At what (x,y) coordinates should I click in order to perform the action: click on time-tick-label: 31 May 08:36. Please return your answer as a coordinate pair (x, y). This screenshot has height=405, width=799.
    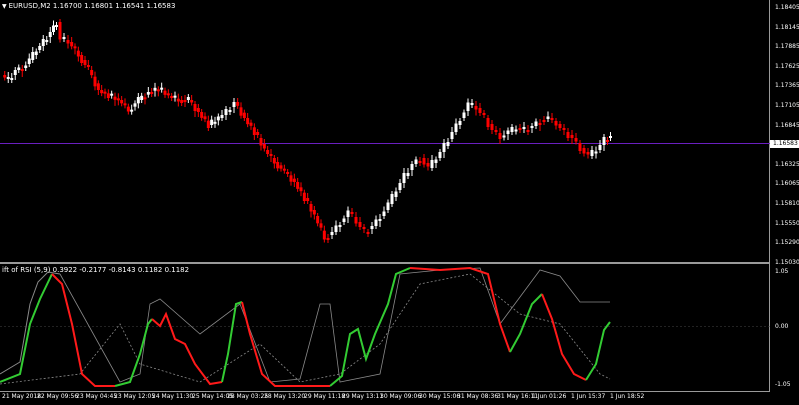
    Looking at the image, I should click on (478, 396).